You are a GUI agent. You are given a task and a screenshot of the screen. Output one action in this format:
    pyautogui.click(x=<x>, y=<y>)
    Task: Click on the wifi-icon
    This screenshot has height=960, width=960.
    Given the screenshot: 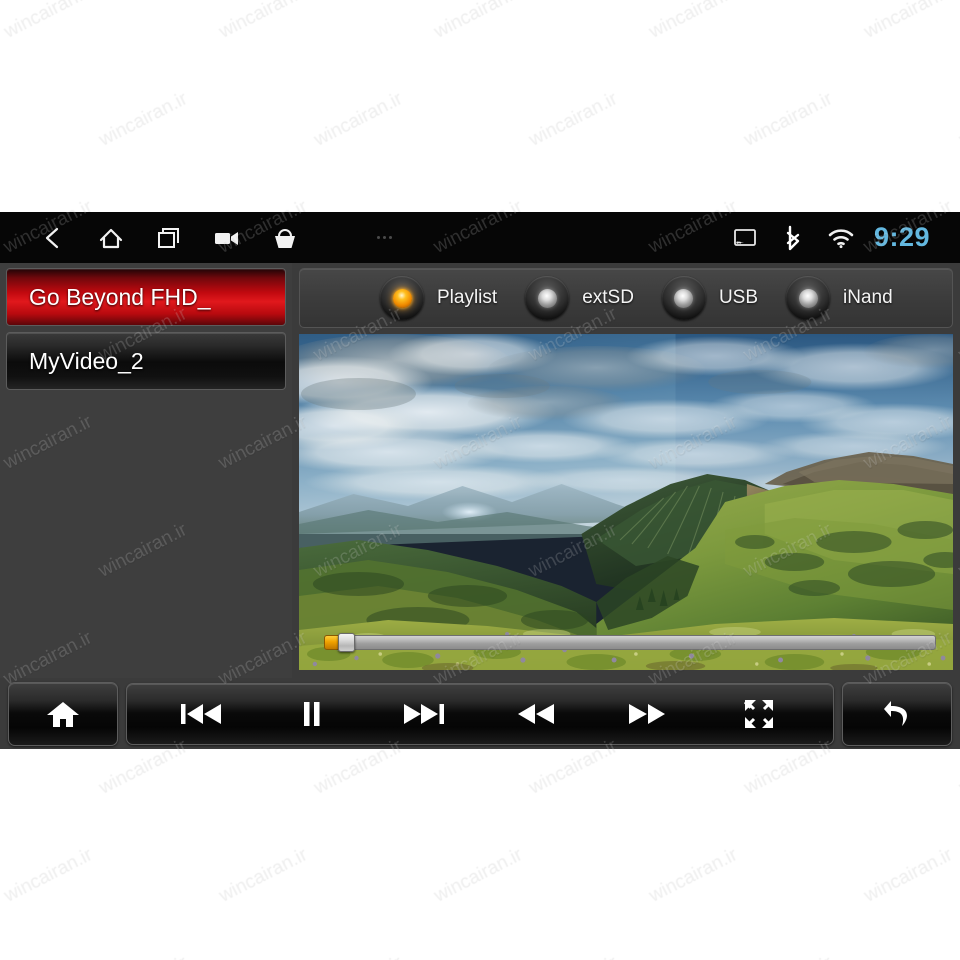 What is the action you would take?
    pyautogui.click(x=841, y=238)
    